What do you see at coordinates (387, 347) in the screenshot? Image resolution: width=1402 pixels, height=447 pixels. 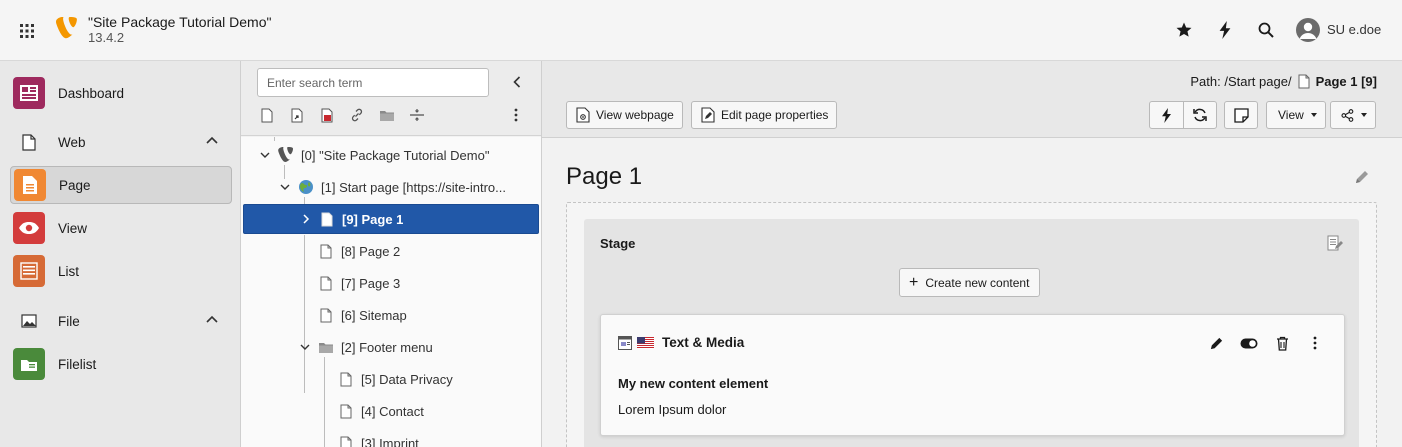 I see `tree-node-label: [2] Footer menu` at bounding box center [387, 347].